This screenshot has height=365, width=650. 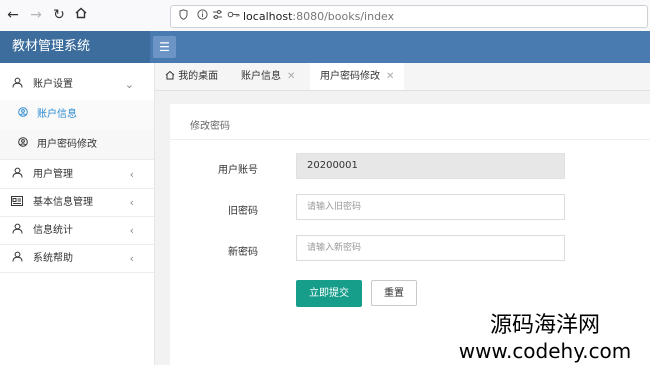 What do you see at coordinates (63, 202) in the screenshot?
I see `sidebar-item-label: 基本信息管理` at bounding box center [63, 202].